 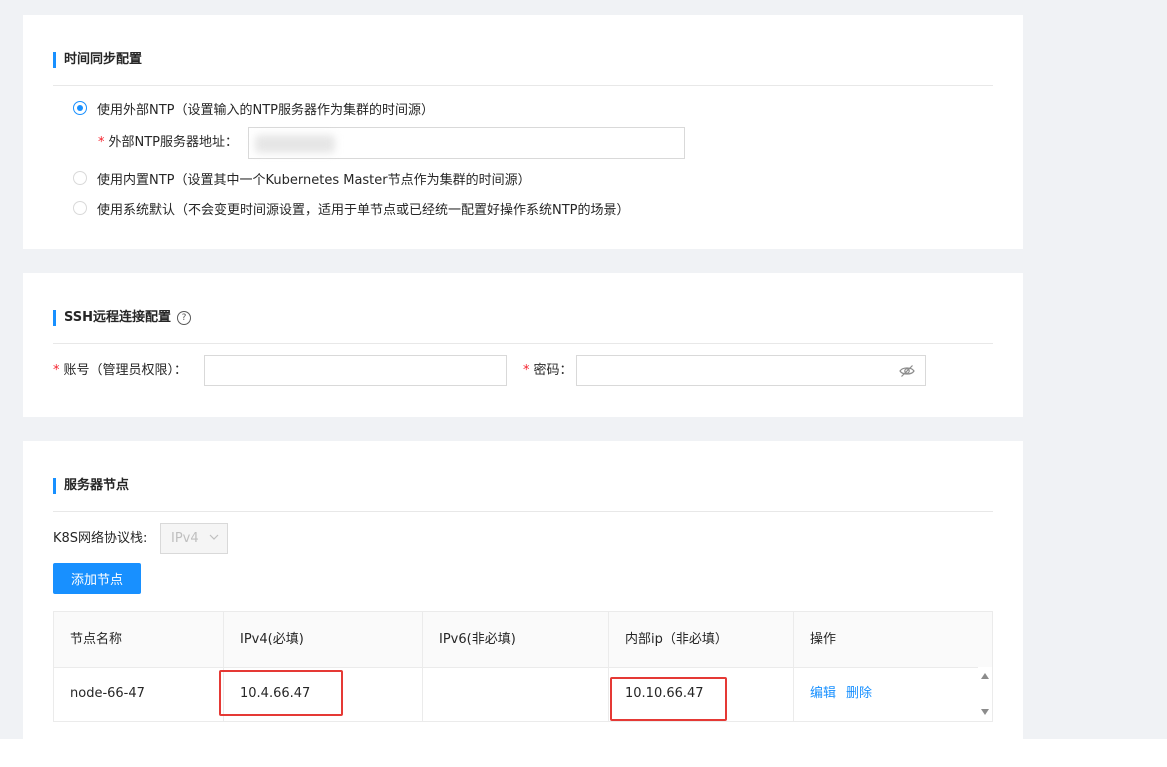 What do you see at coordinates (985, 694) in the screenshot?
I see `table-scrollbar` at bounding box center [985, 694].